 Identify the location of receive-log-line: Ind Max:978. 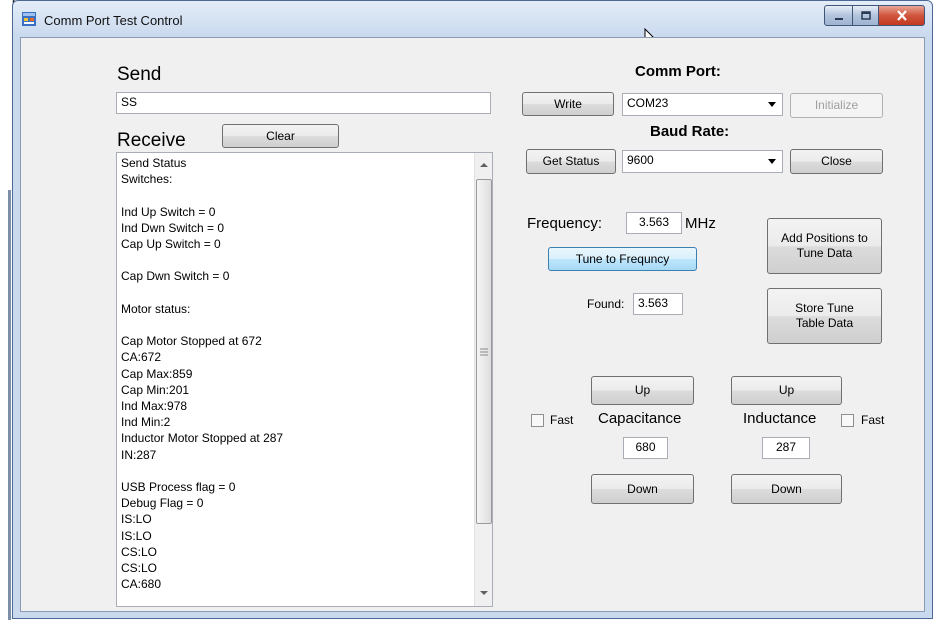
(154, 406).